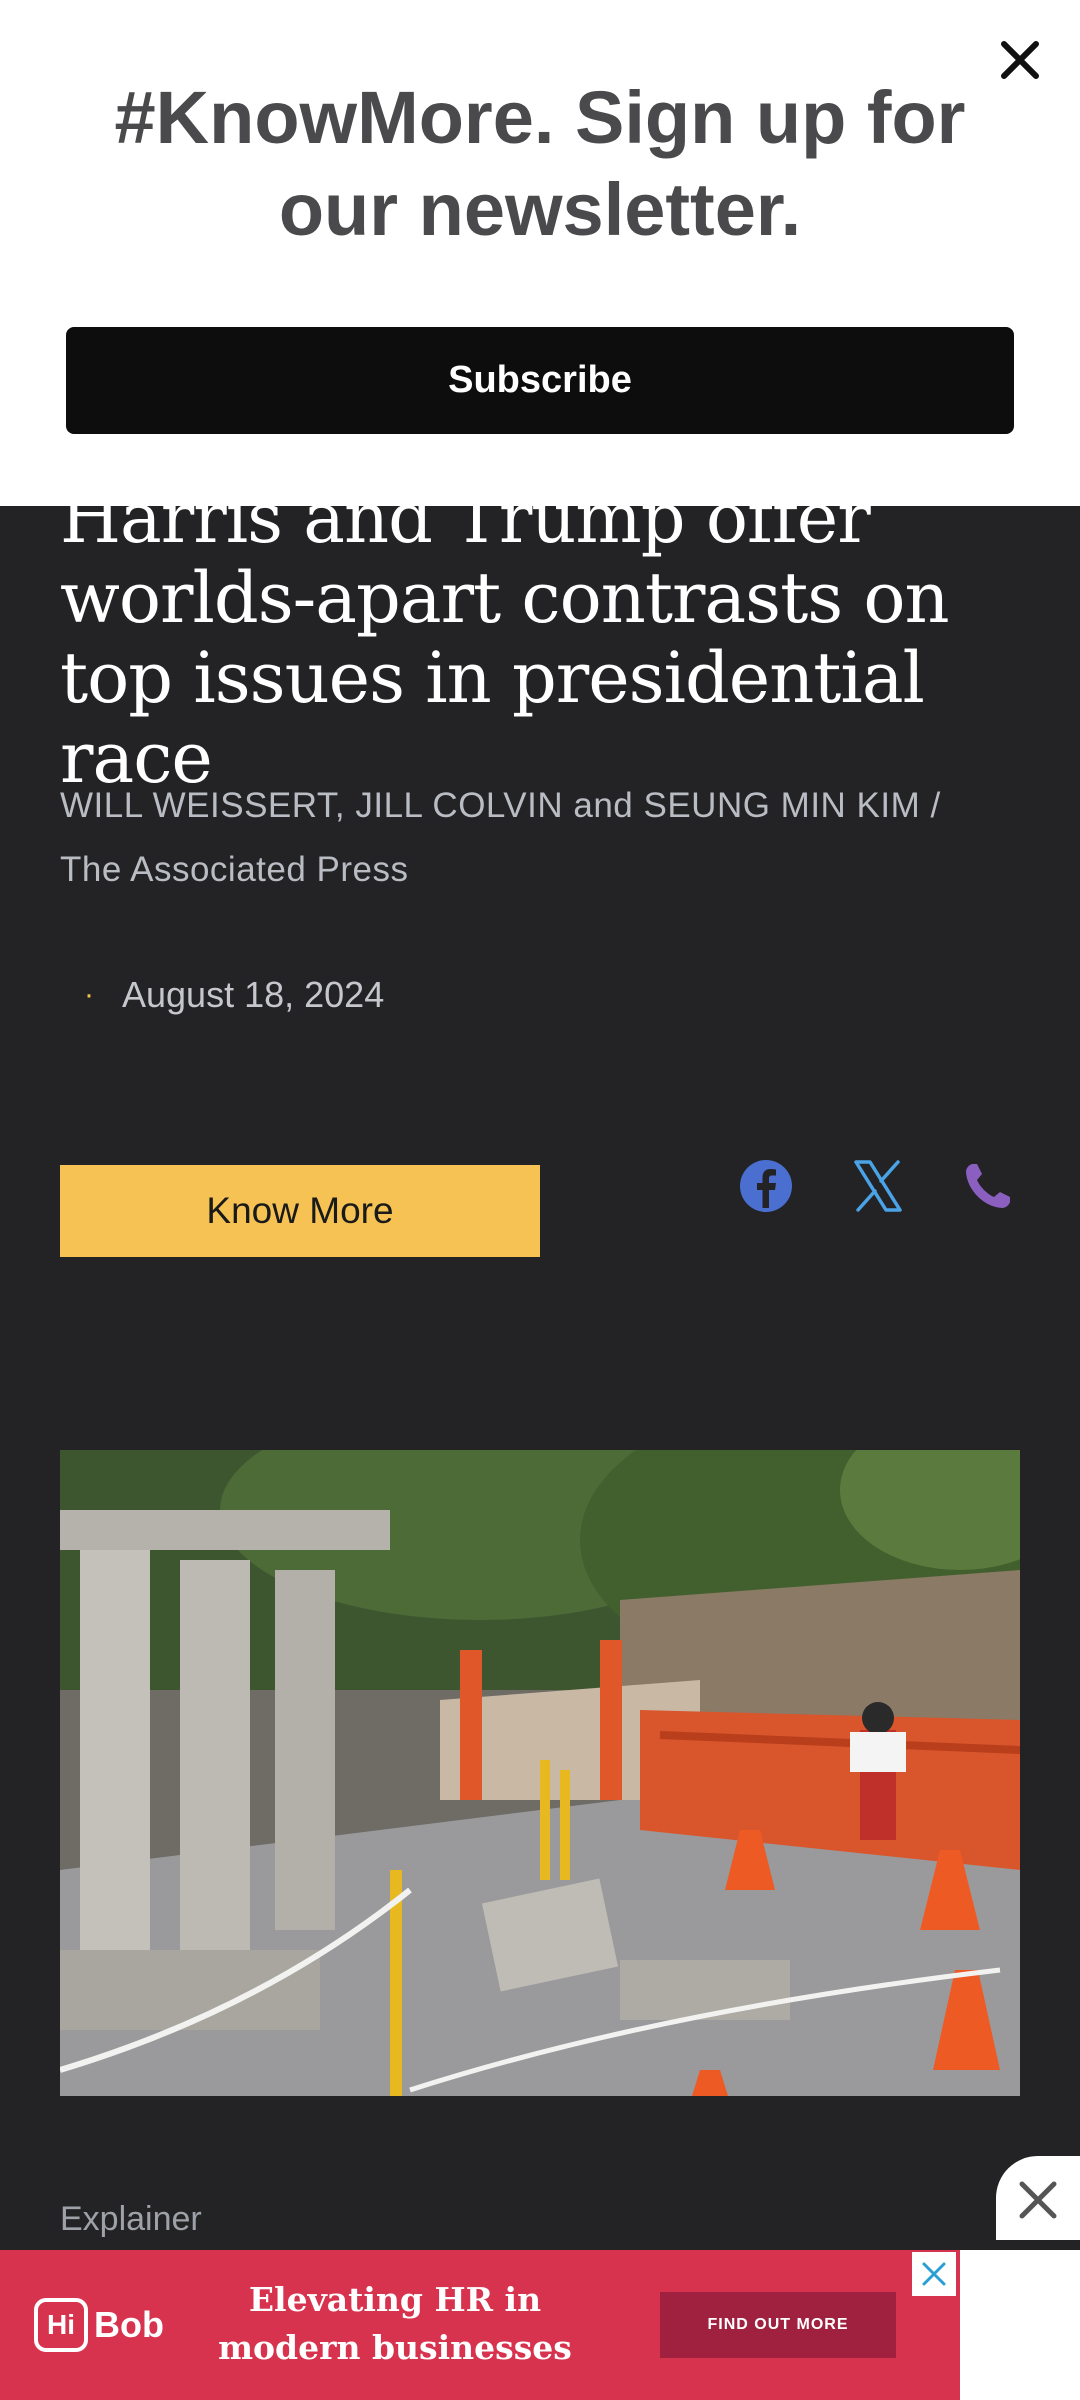  Describe the element at coordinates (395, 2323) in the screenshot. I see `ad-headline: Elevating HR in modern businesses` at that location.